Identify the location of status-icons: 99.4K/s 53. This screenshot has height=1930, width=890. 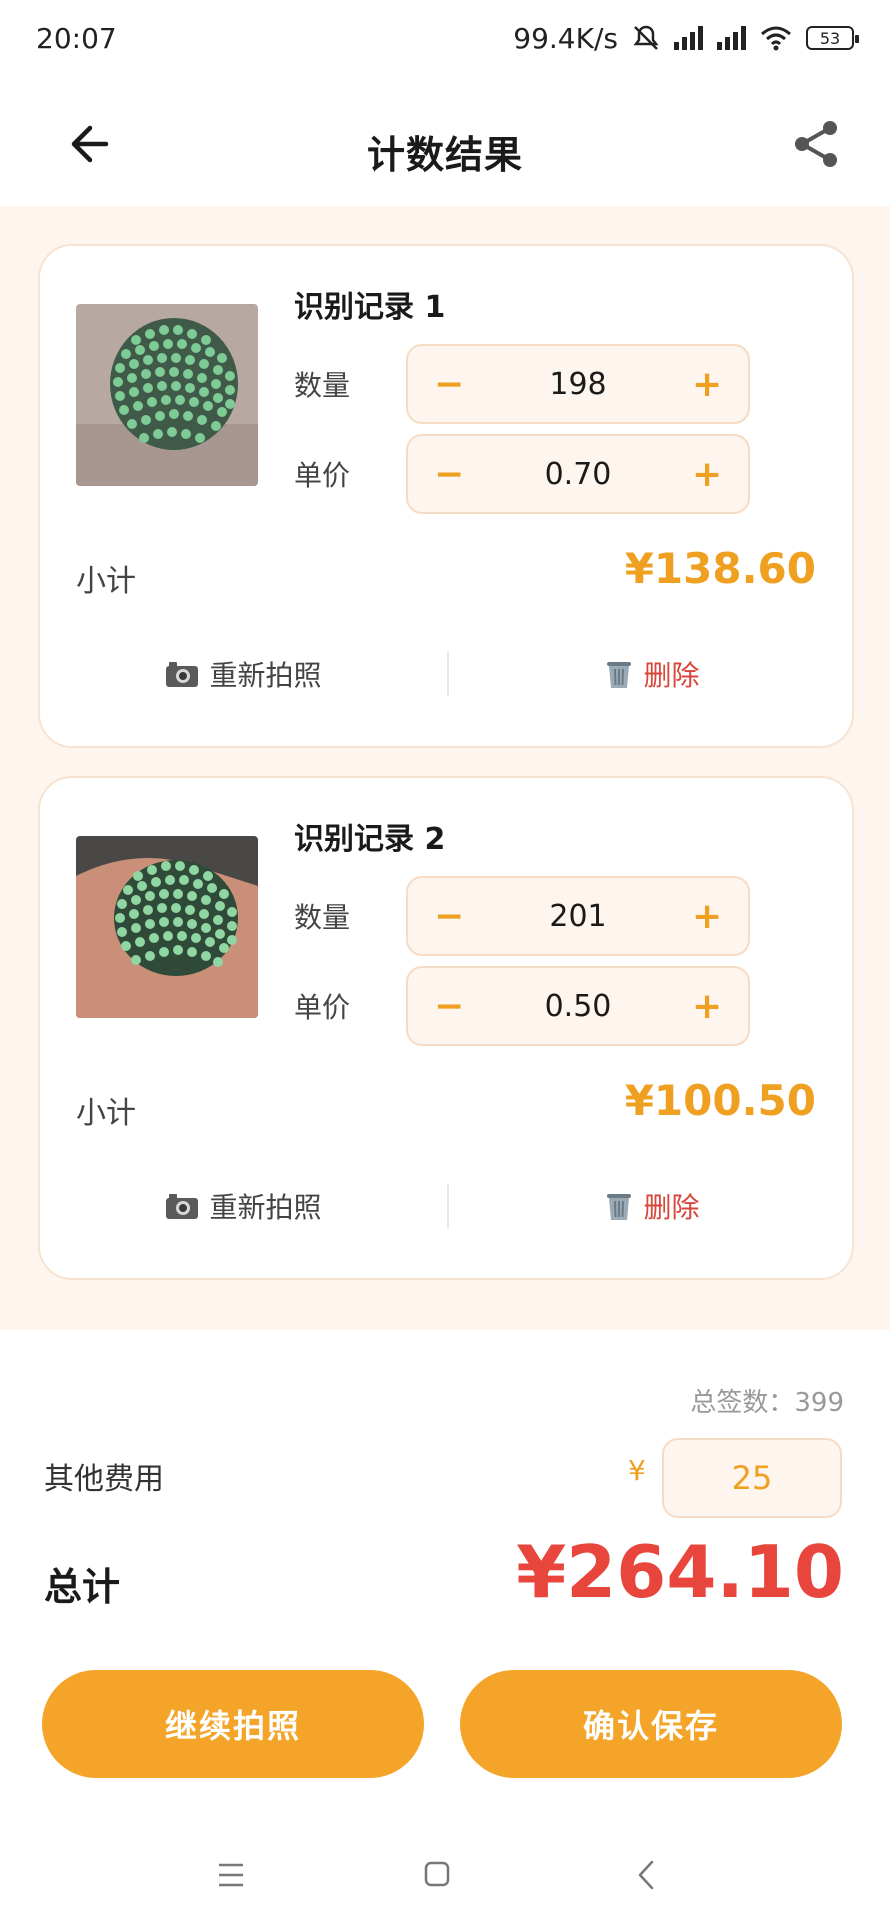
(686, 38).